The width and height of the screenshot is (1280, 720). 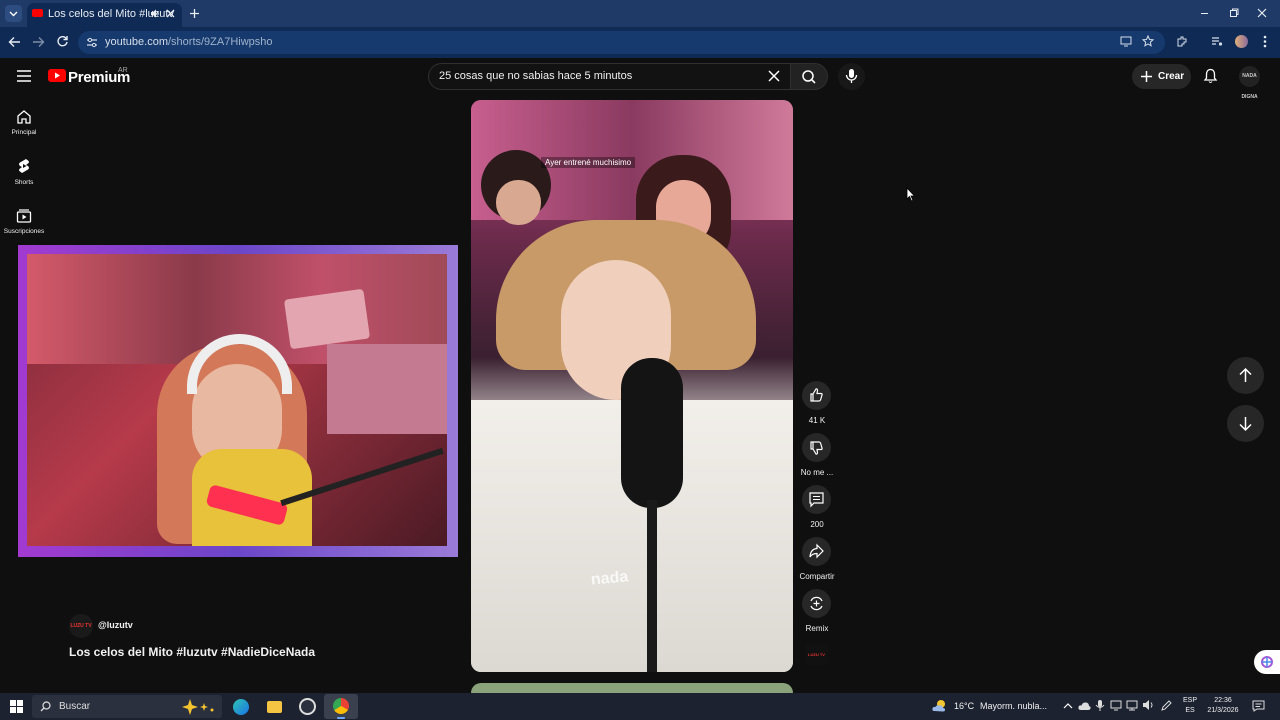 I want to click on youtube-favicon-icon, so click(x=37, y=13).